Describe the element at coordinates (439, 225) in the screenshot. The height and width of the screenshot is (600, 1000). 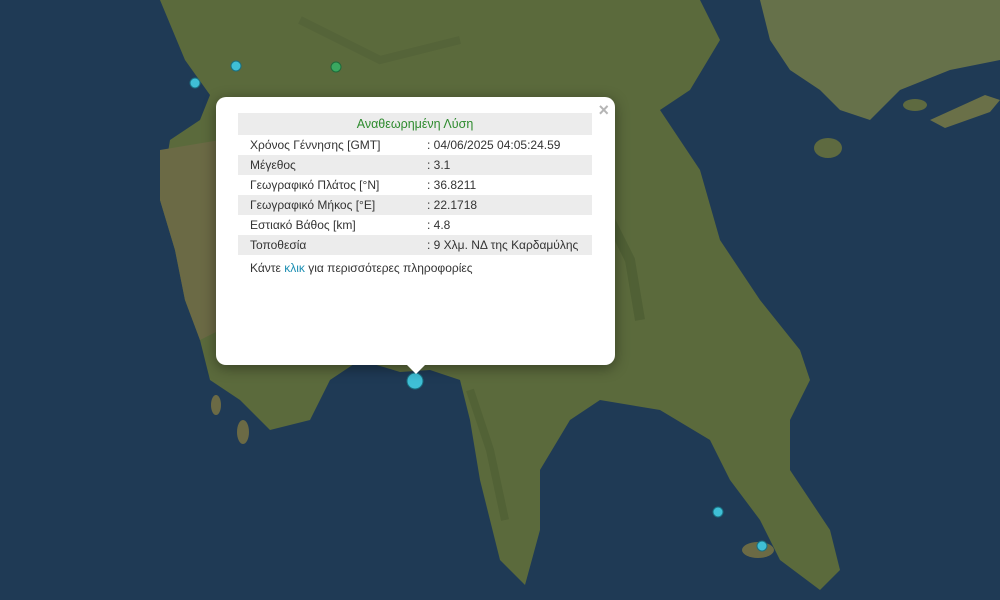
I see `depth-value: : 4.8` at that location.